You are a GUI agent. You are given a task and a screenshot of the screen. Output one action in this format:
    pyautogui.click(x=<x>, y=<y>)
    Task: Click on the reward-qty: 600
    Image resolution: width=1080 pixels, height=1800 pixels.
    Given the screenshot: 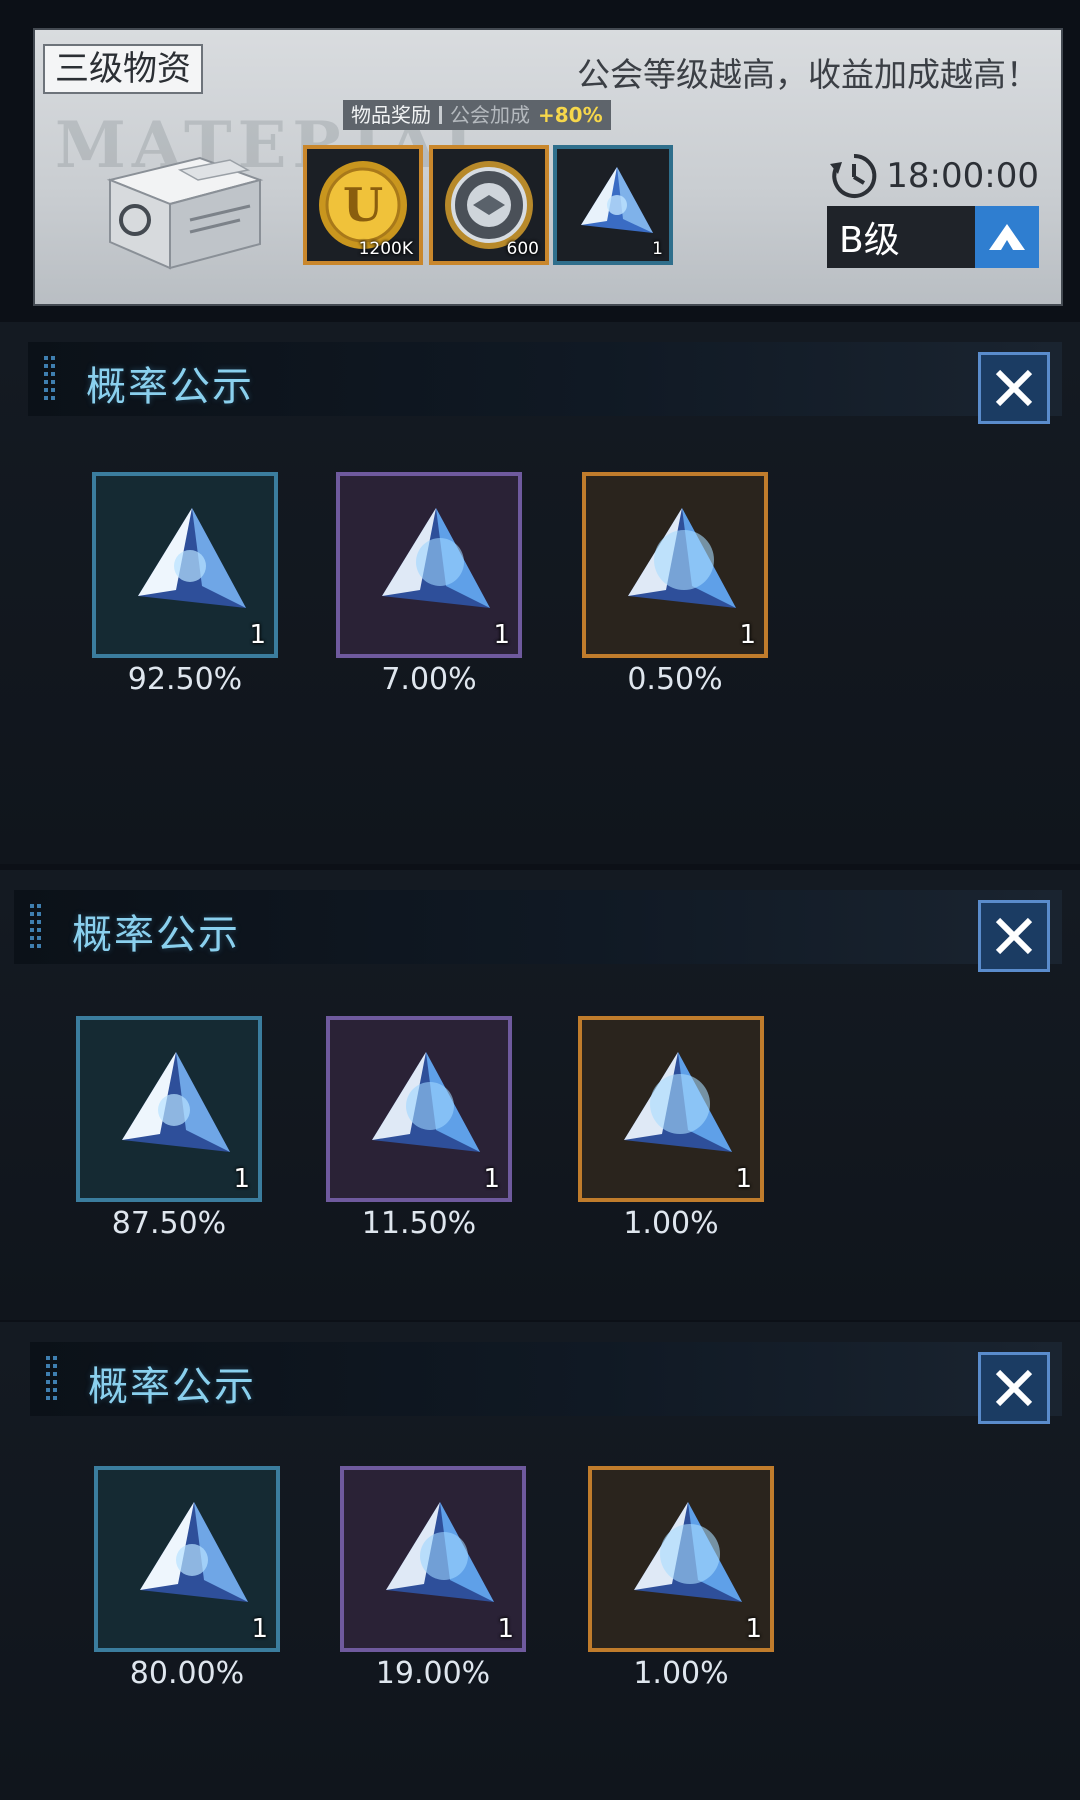 What is the action you would take?
    pyautogui.click(x=522, y=249)
    